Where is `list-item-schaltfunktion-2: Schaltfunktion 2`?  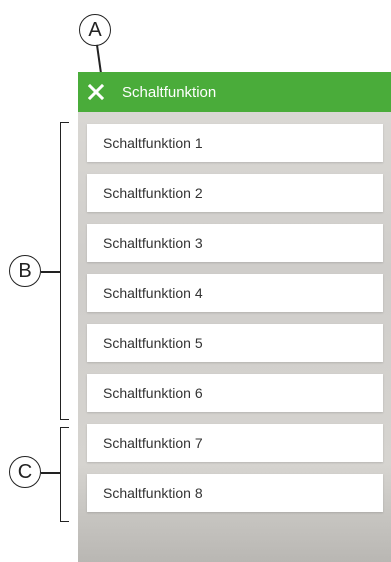
list-item-schaltfunktion-2: Schaltfunktion 2 is located at coordinates (235, 193).